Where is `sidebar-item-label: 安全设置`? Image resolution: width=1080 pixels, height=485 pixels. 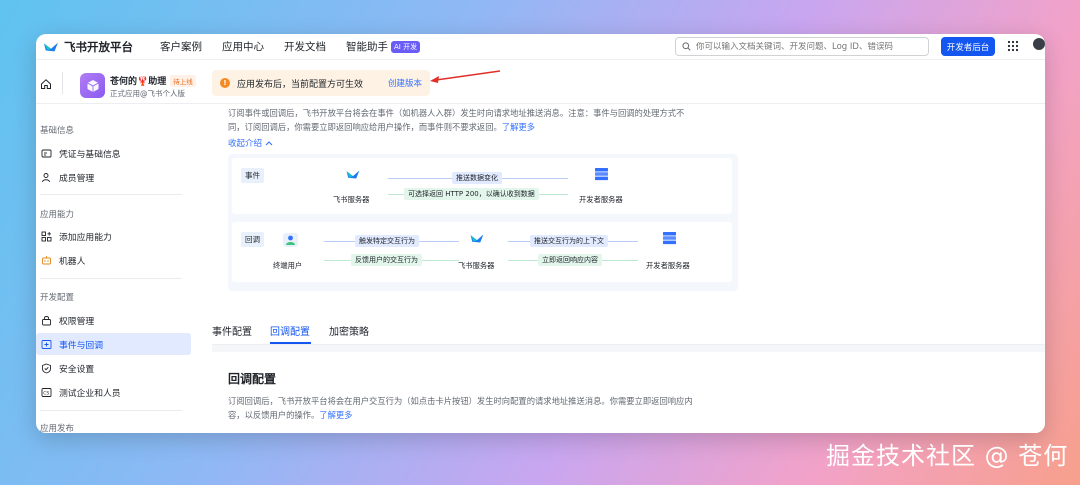
sidebar-item-label: 安全设置 is located at coordinates (77, 369).